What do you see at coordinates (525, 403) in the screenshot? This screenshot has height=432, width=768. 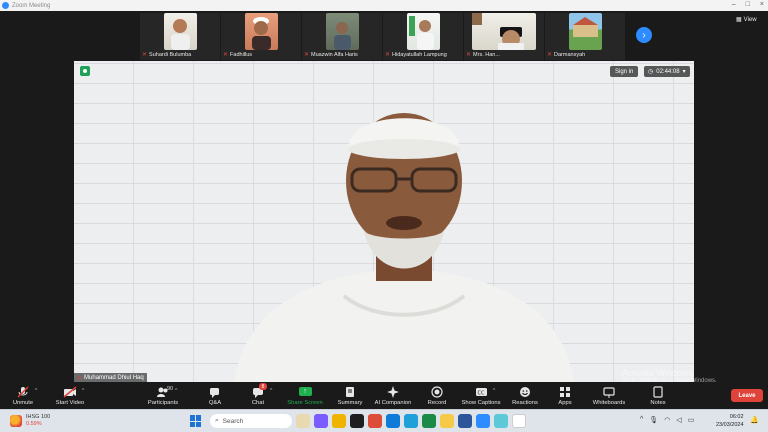 I see `reactions-label: Reactions` at bounding box center [525, 403].